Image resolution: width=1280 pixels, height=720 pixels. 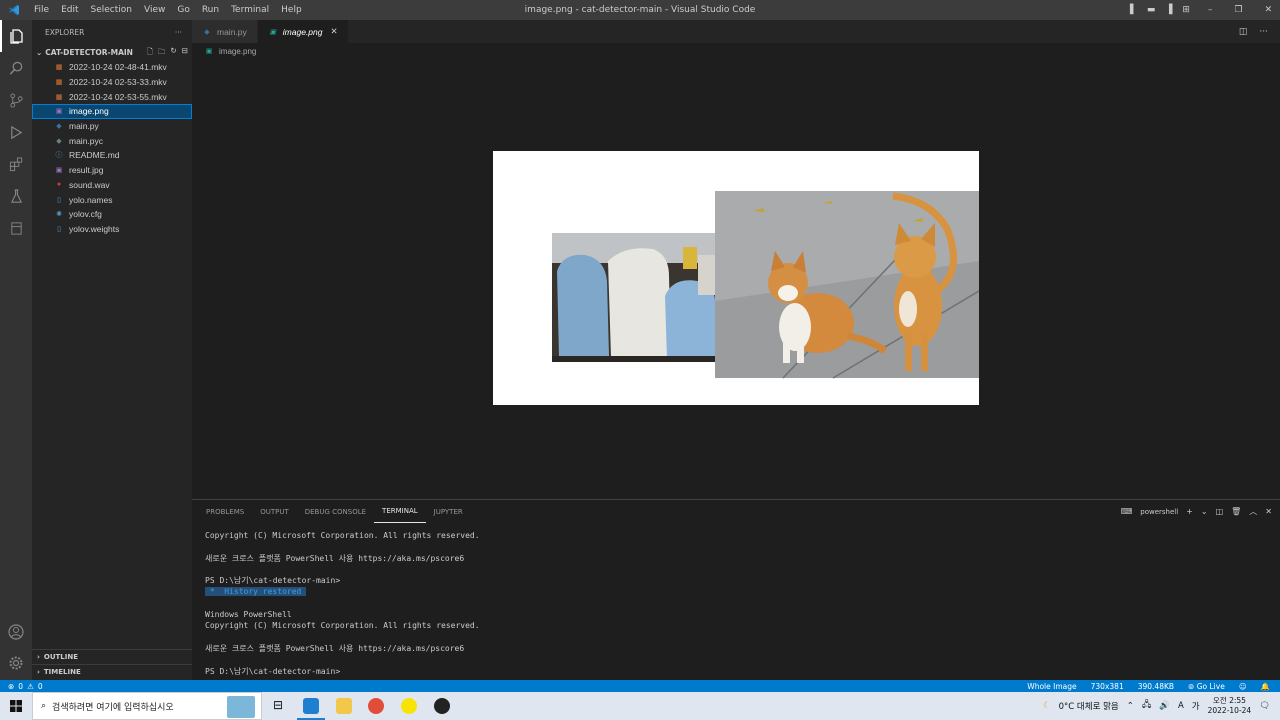 I want to click on file-item: ◆ main.py, so click(x=112, y=126).